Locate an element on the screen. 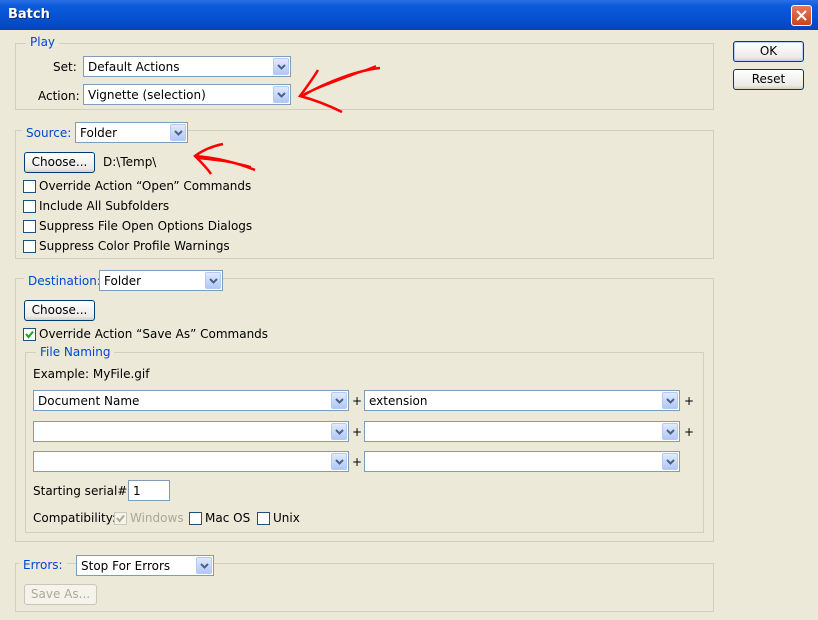 This screenshot has height=620, width=818. source-value: Folder is located at coordinates (99, 133).